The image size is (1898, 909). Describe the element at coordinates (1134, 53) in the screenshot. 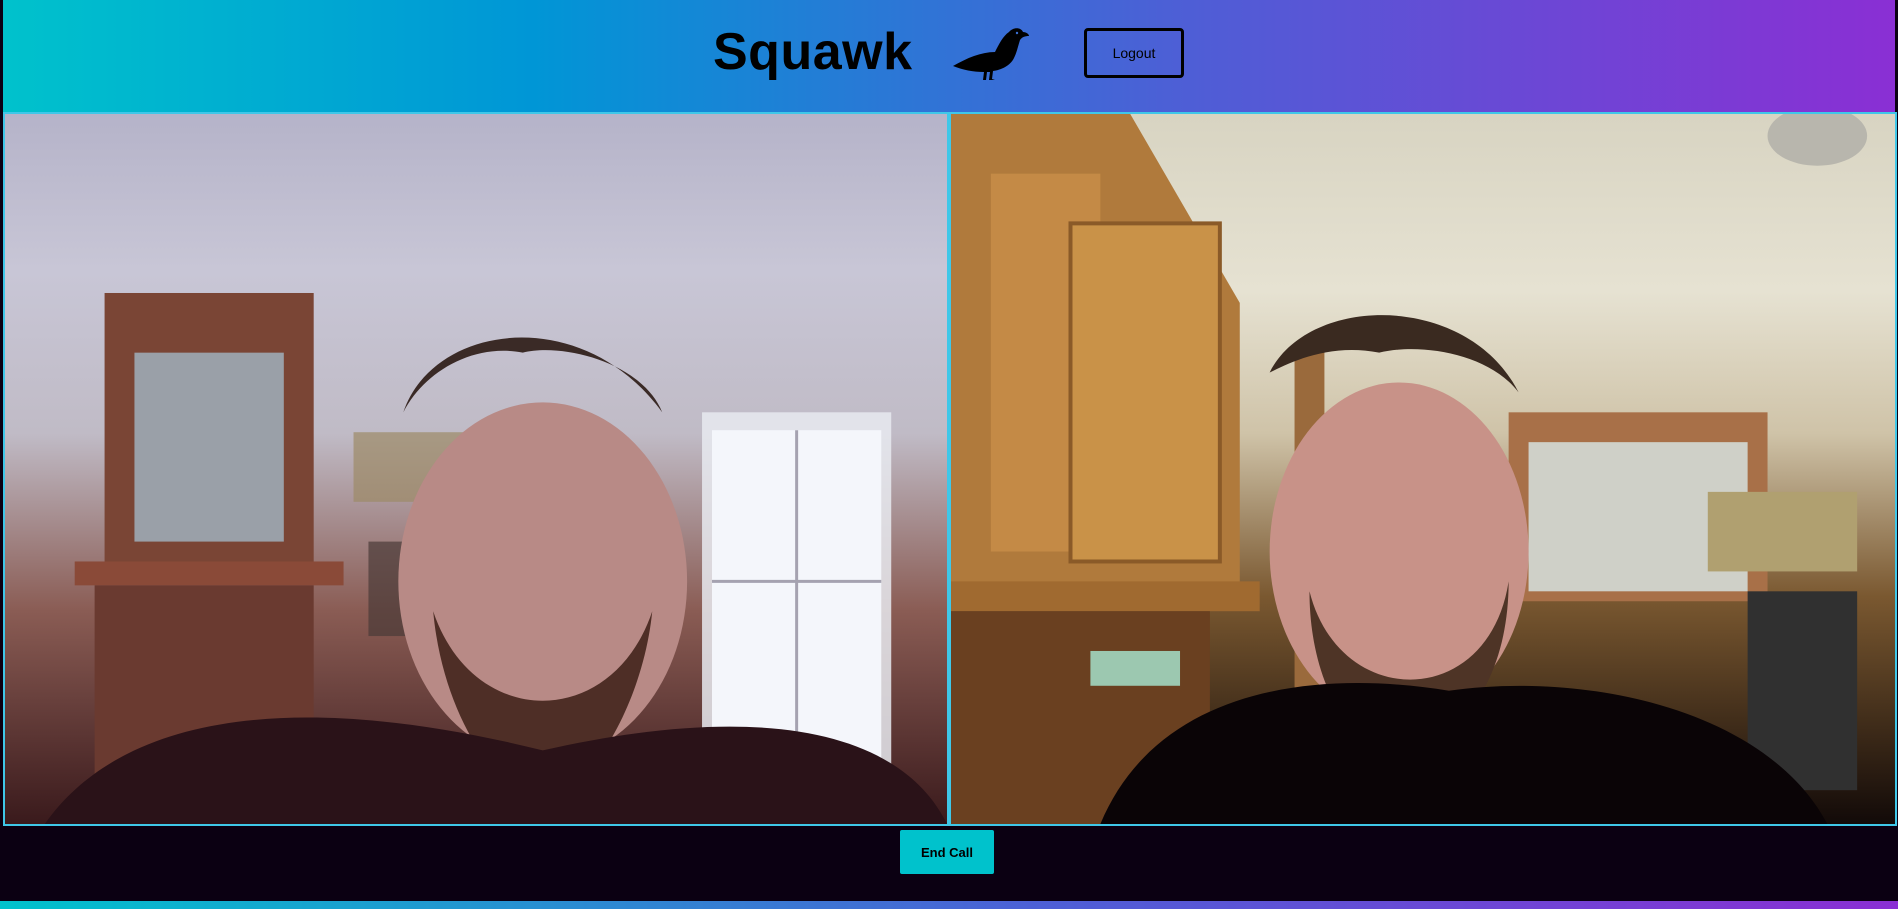

I see `logout-button: Logout` at that location.